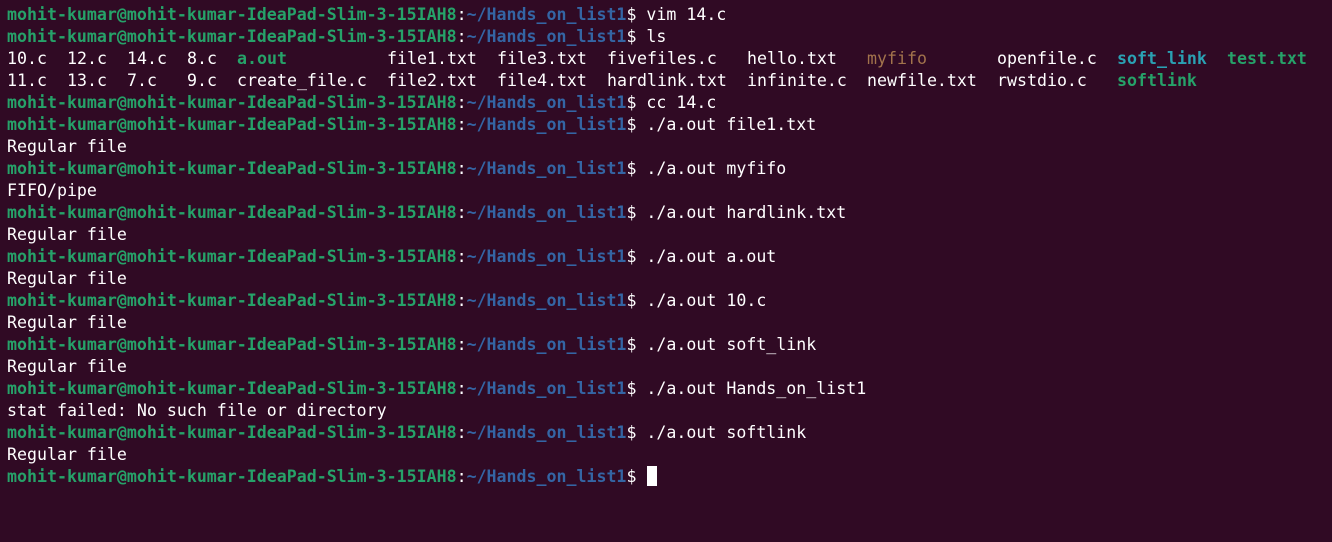 This screenshot has width=1332, height=542. I want to click on ls-entry-plain: 14.c, so click(147, 58).